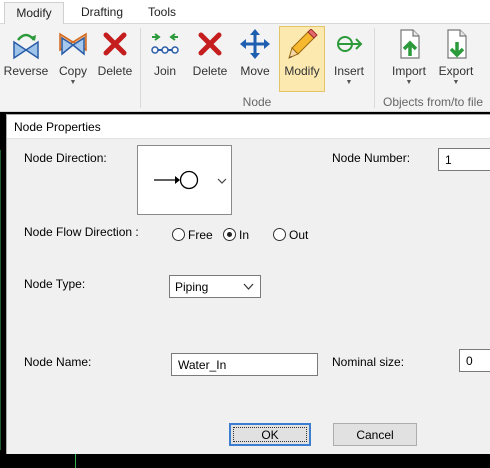  I want to click on node-direction-selector, so click(184, 180).